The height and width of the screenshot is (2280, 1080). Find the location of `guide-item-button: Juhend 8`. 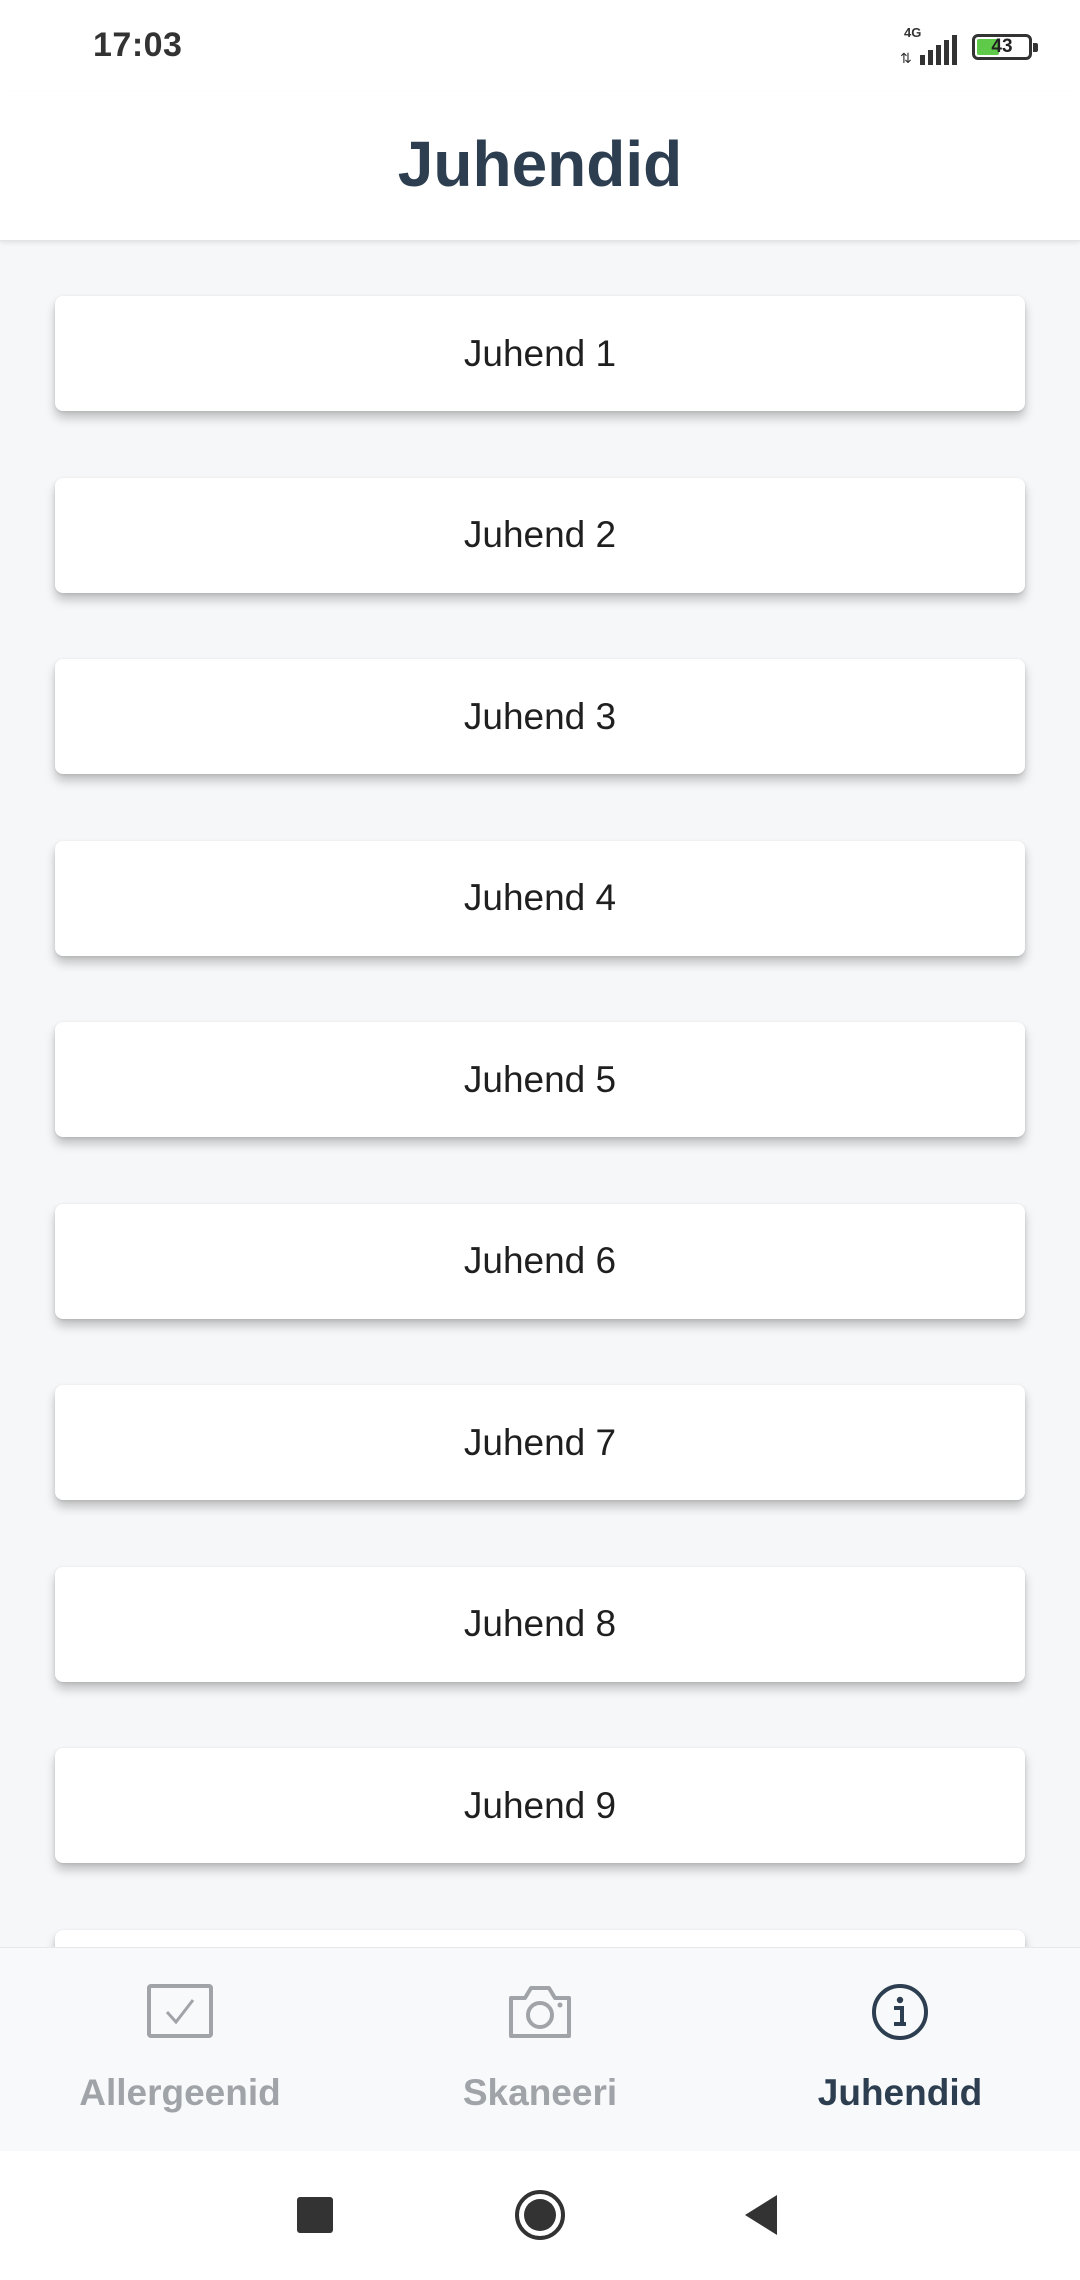

guide-item-button: Juhend 8 is located at coordinates (540, 1624).